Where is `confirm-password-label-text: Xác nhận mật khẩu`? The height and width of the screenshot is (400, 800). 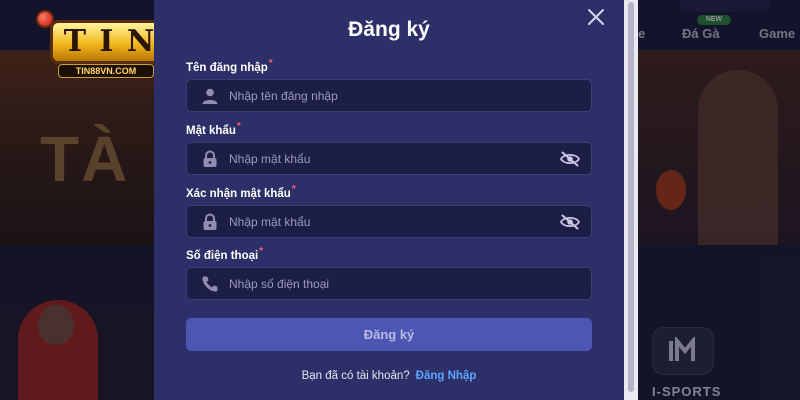 confirm-password-label-text: Xác nhận mật khẩu is located at coordinates (238, 194).